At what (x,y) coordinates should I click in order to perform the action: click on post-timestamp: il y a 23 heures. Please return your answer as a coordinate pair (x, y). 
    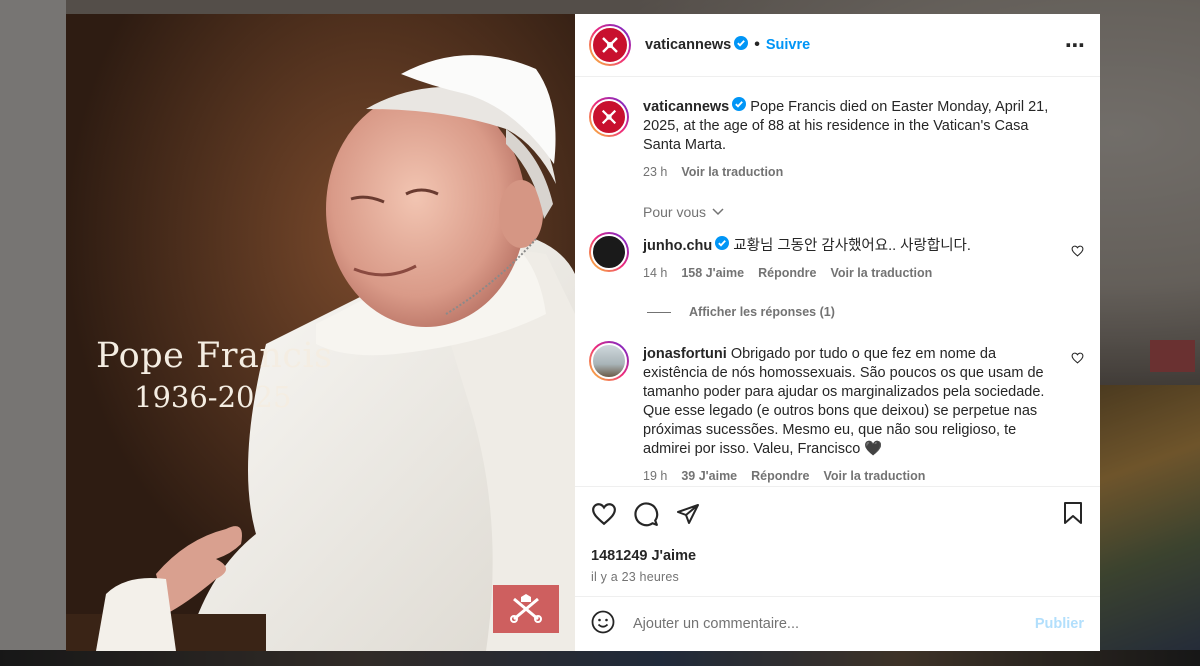
    Looking at the image, I should click on (837, 577).